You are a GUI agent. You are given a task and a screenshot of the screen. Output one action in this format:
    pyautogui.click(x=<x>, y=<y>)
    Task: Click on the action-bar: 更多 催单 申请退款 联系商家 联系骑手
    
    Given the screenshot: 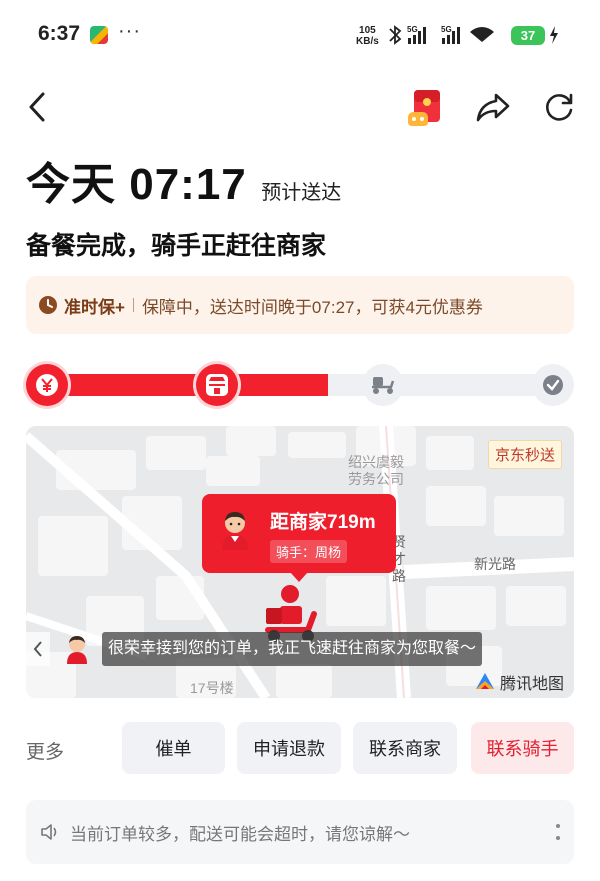 What is the action you would take?
    pyautogui.click(x=300, y=749)
    